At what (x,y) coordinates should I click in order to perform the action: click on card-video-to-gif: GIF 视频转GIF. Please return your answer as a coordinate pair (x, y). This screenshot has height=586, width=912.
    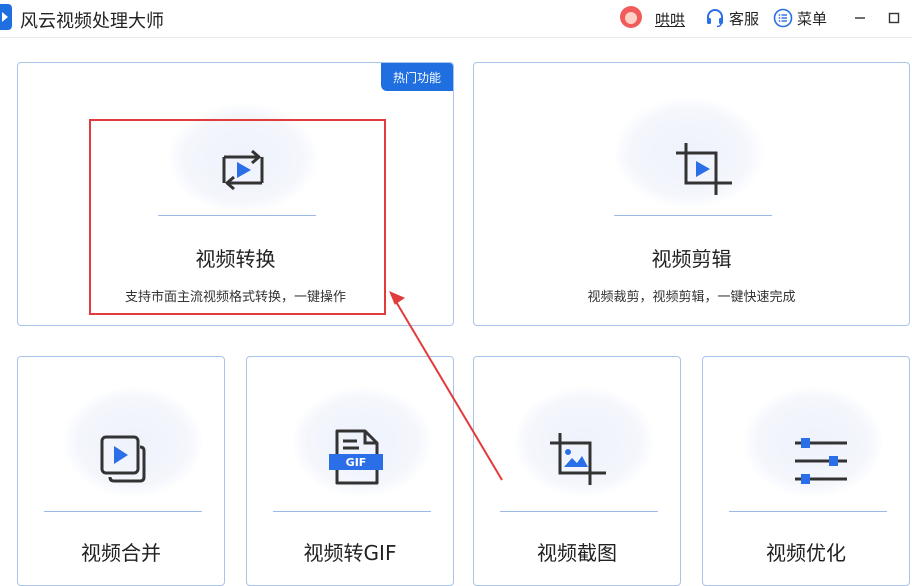
    Looking at the image, I should click on (350, 471).